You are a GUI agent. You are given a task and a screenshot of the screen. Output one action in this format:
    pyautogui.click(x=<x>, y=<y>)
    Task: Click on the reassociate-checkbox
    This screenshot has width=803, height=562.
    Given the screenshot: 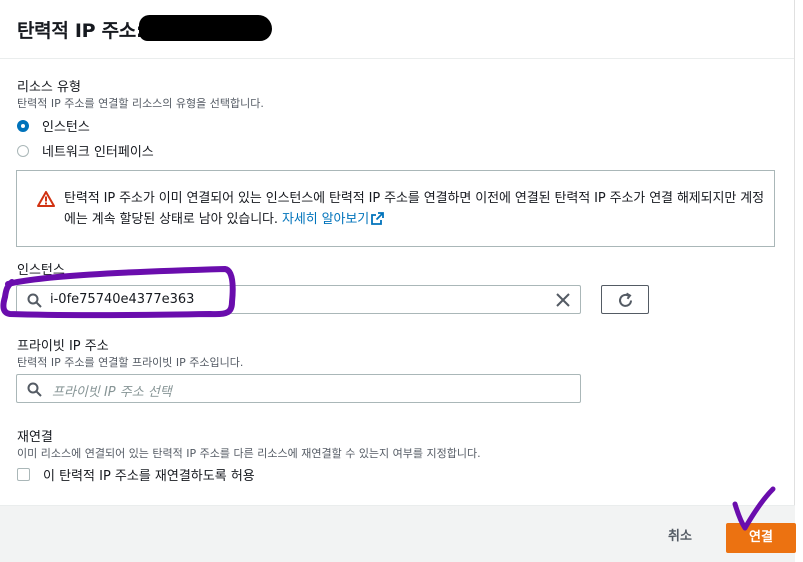 What is the action you would take?
    pyautogui.click(x=23, y=474)
    